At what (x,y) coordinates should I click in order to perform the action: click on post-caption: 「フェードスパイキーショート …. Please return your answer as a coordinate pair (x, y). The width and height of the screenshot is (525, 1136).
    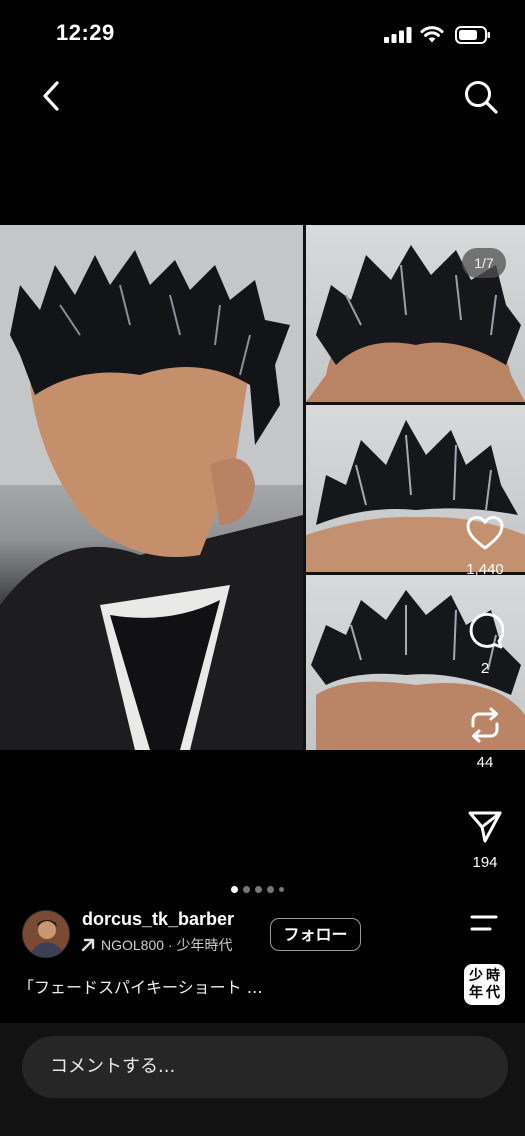
    Looking at the image, I should click on (140, 986).